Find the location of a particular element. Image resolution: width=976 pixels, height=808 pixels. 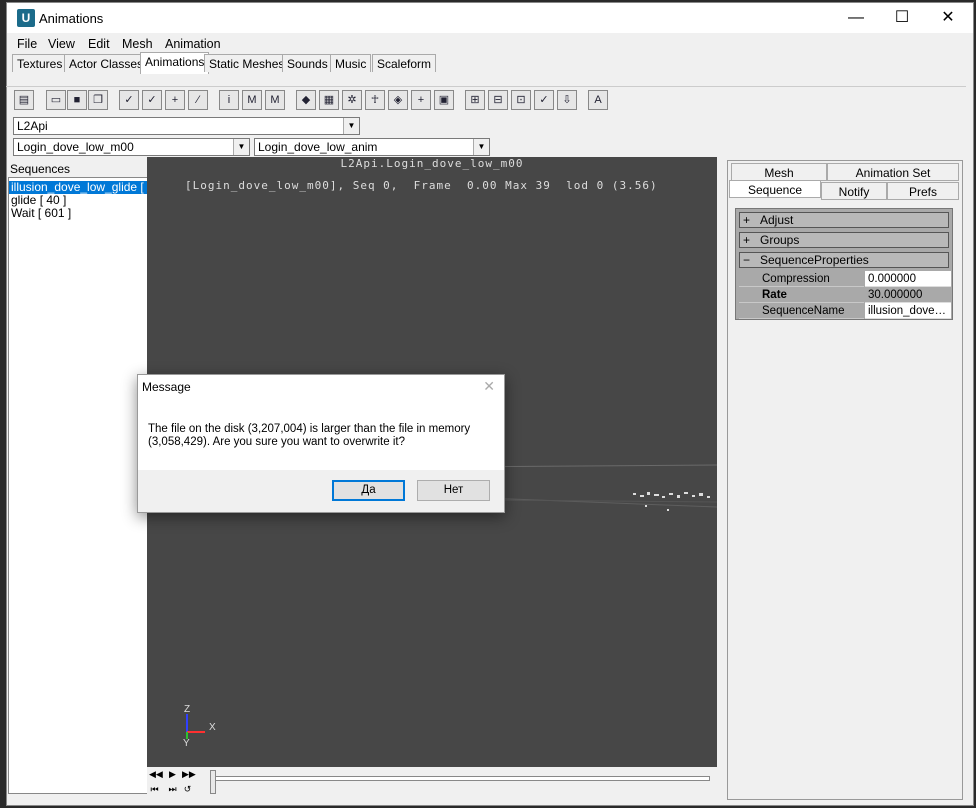

loop-icon: ↺ is located at coordinates (187, 789).